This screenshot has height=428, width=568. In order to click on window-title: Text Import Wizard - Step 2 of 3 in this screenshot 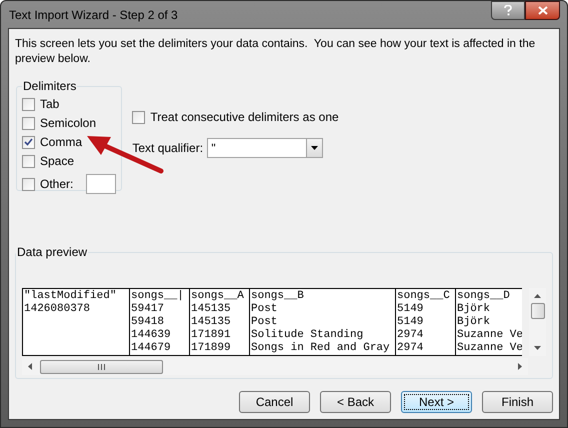, I will do `click(93, 15)`.